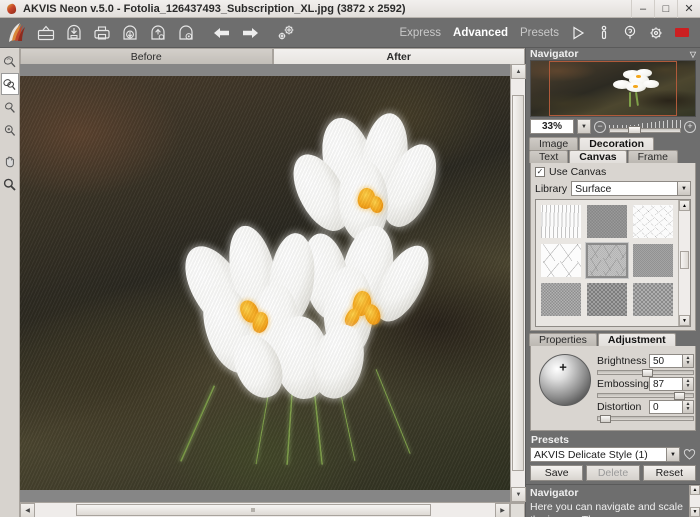  Describe the element at coordinates (398, 56) in the screenshot. I see `tab-after: After` at that location.